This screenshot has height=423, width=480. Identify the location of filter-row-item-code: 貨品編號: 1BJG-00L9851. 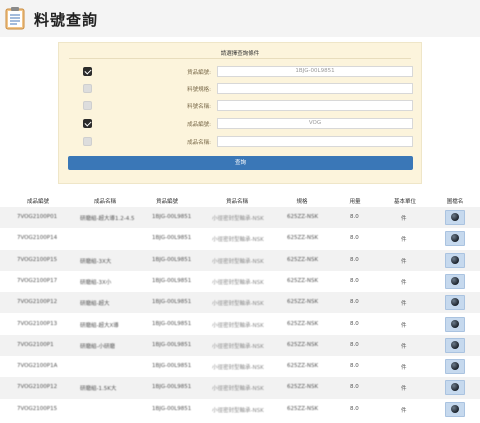
(240, 71).